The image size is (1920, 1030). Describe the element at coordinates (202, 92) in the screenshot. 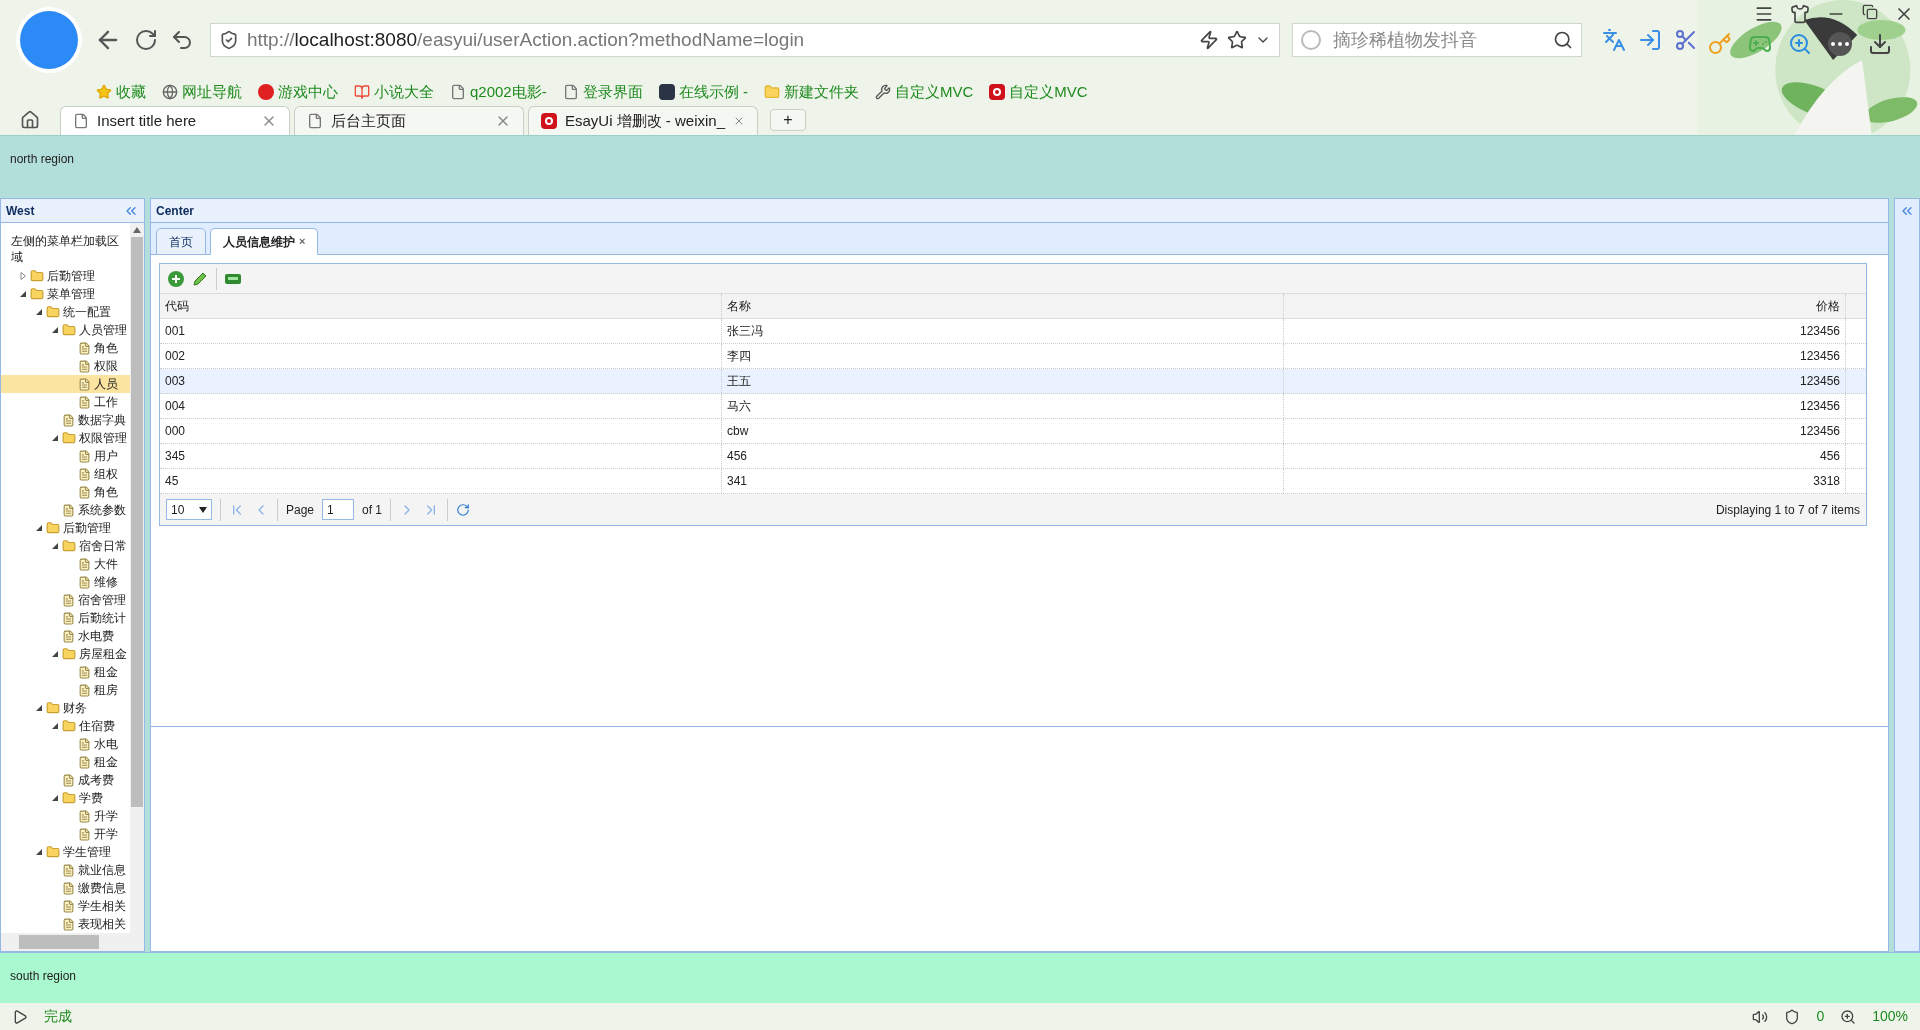

I see `bookmark: 网址导航` at that location.